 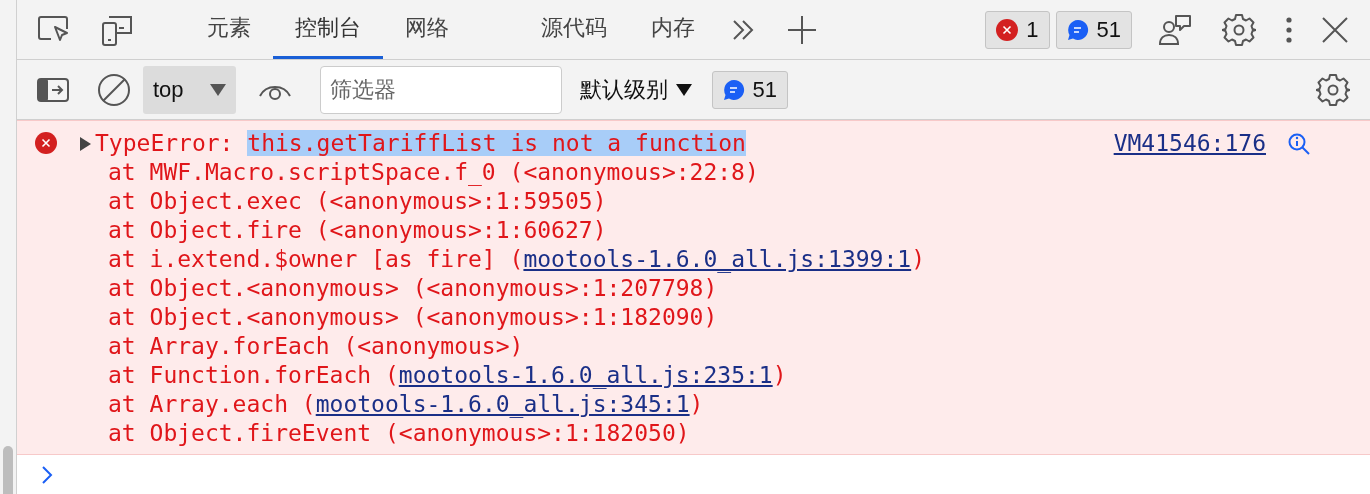 I want to click on log-level-dropdown: 默认级别, so click(x=635, y=89).